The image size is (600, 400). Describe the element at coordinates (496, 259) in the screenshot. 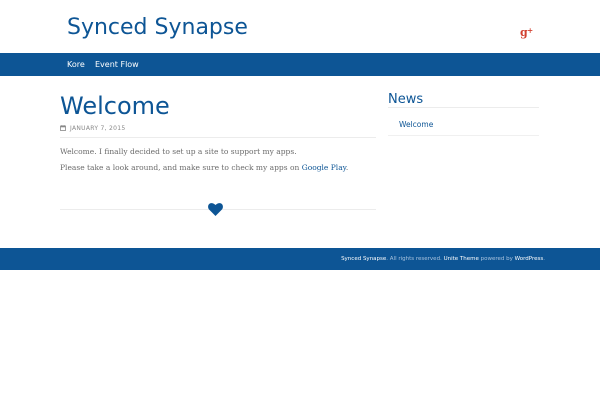

I see `footer-powered-by: powered by` at that location.